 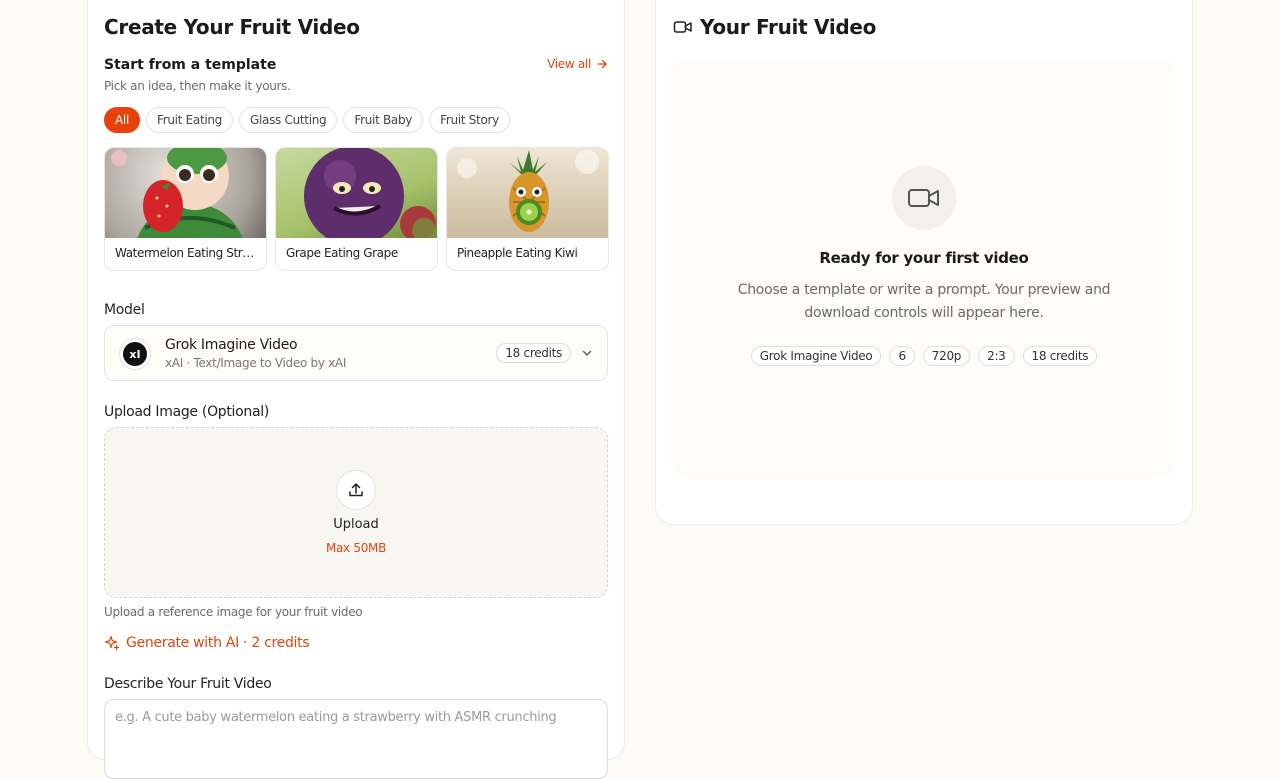 What do you see at coordinates (124, 310) in the screenshot?
I see `model-label: Model` at bounding box center [124, 310].